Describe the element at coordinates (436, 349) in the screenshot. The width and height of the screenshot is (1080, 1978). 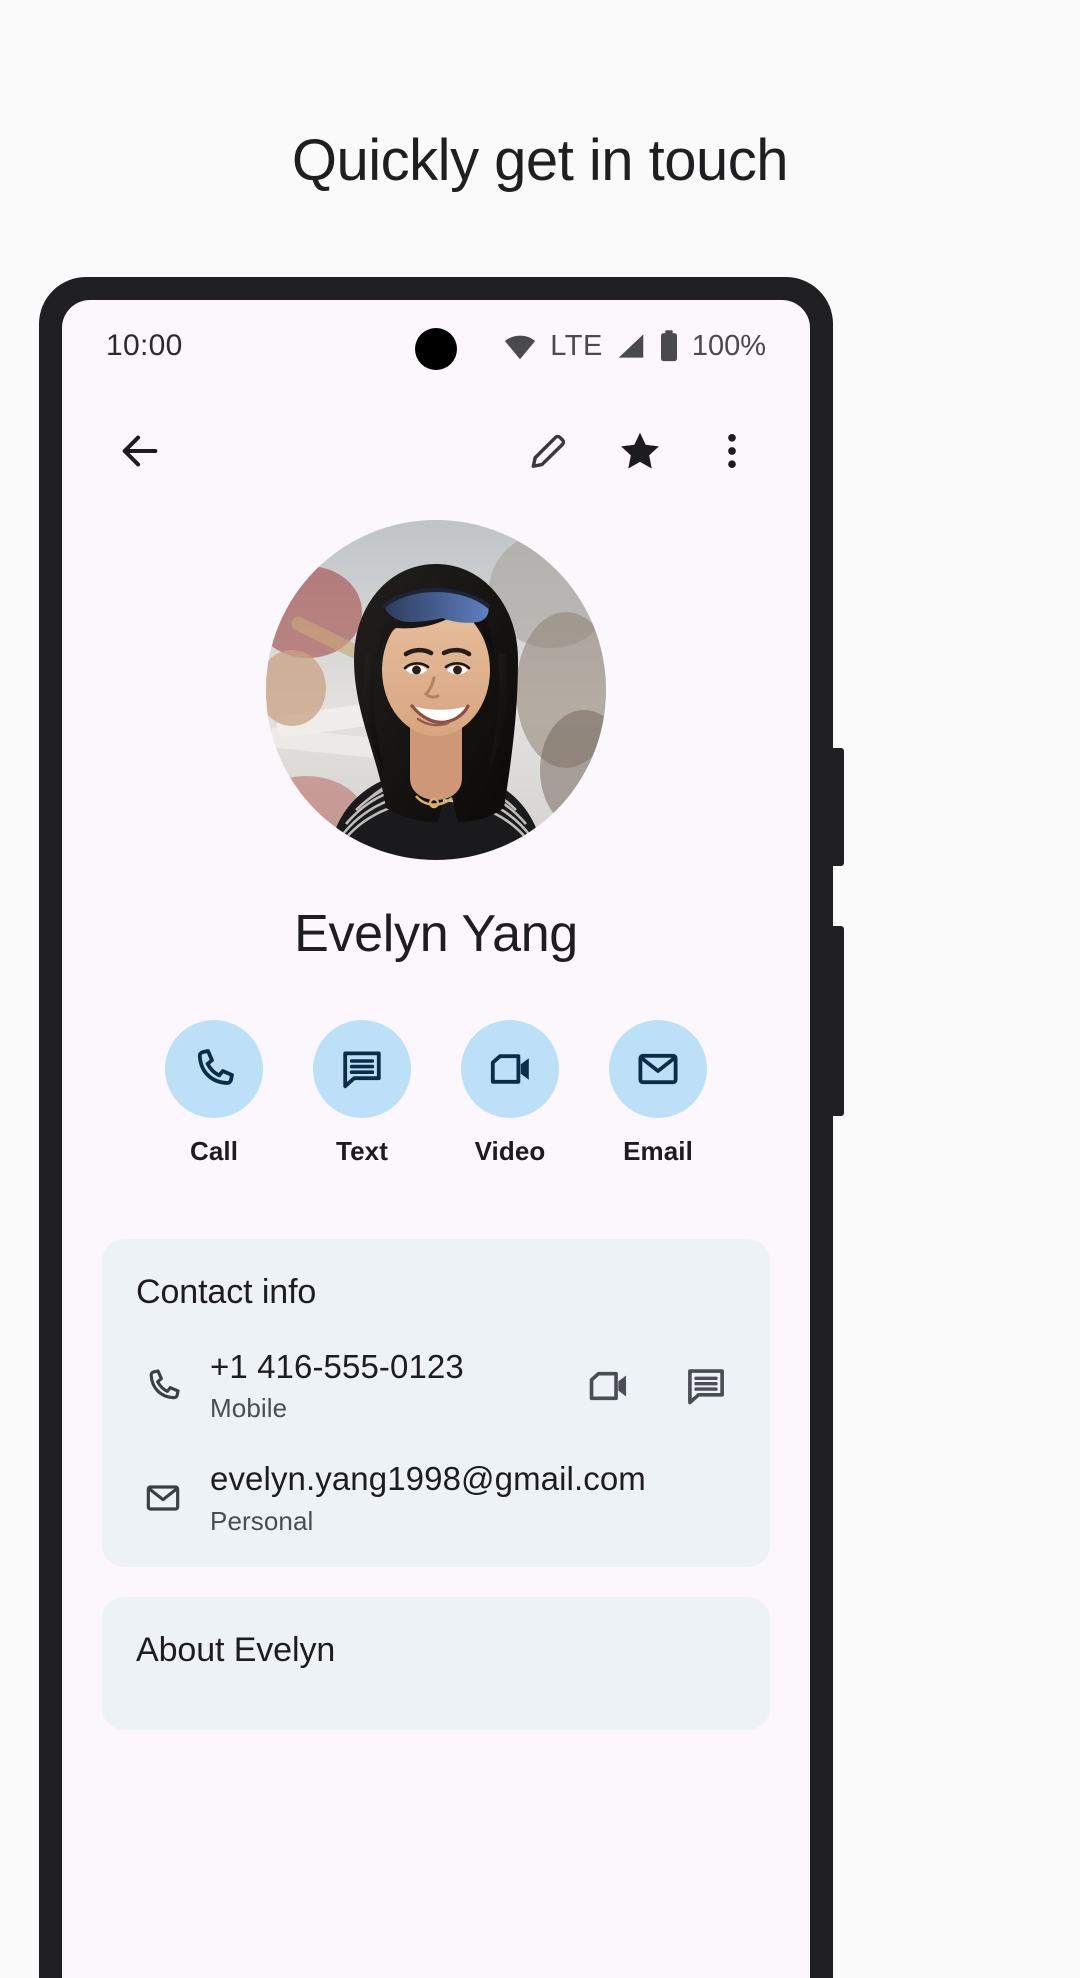
I see `front-camera-punchhole-icon` at that location.